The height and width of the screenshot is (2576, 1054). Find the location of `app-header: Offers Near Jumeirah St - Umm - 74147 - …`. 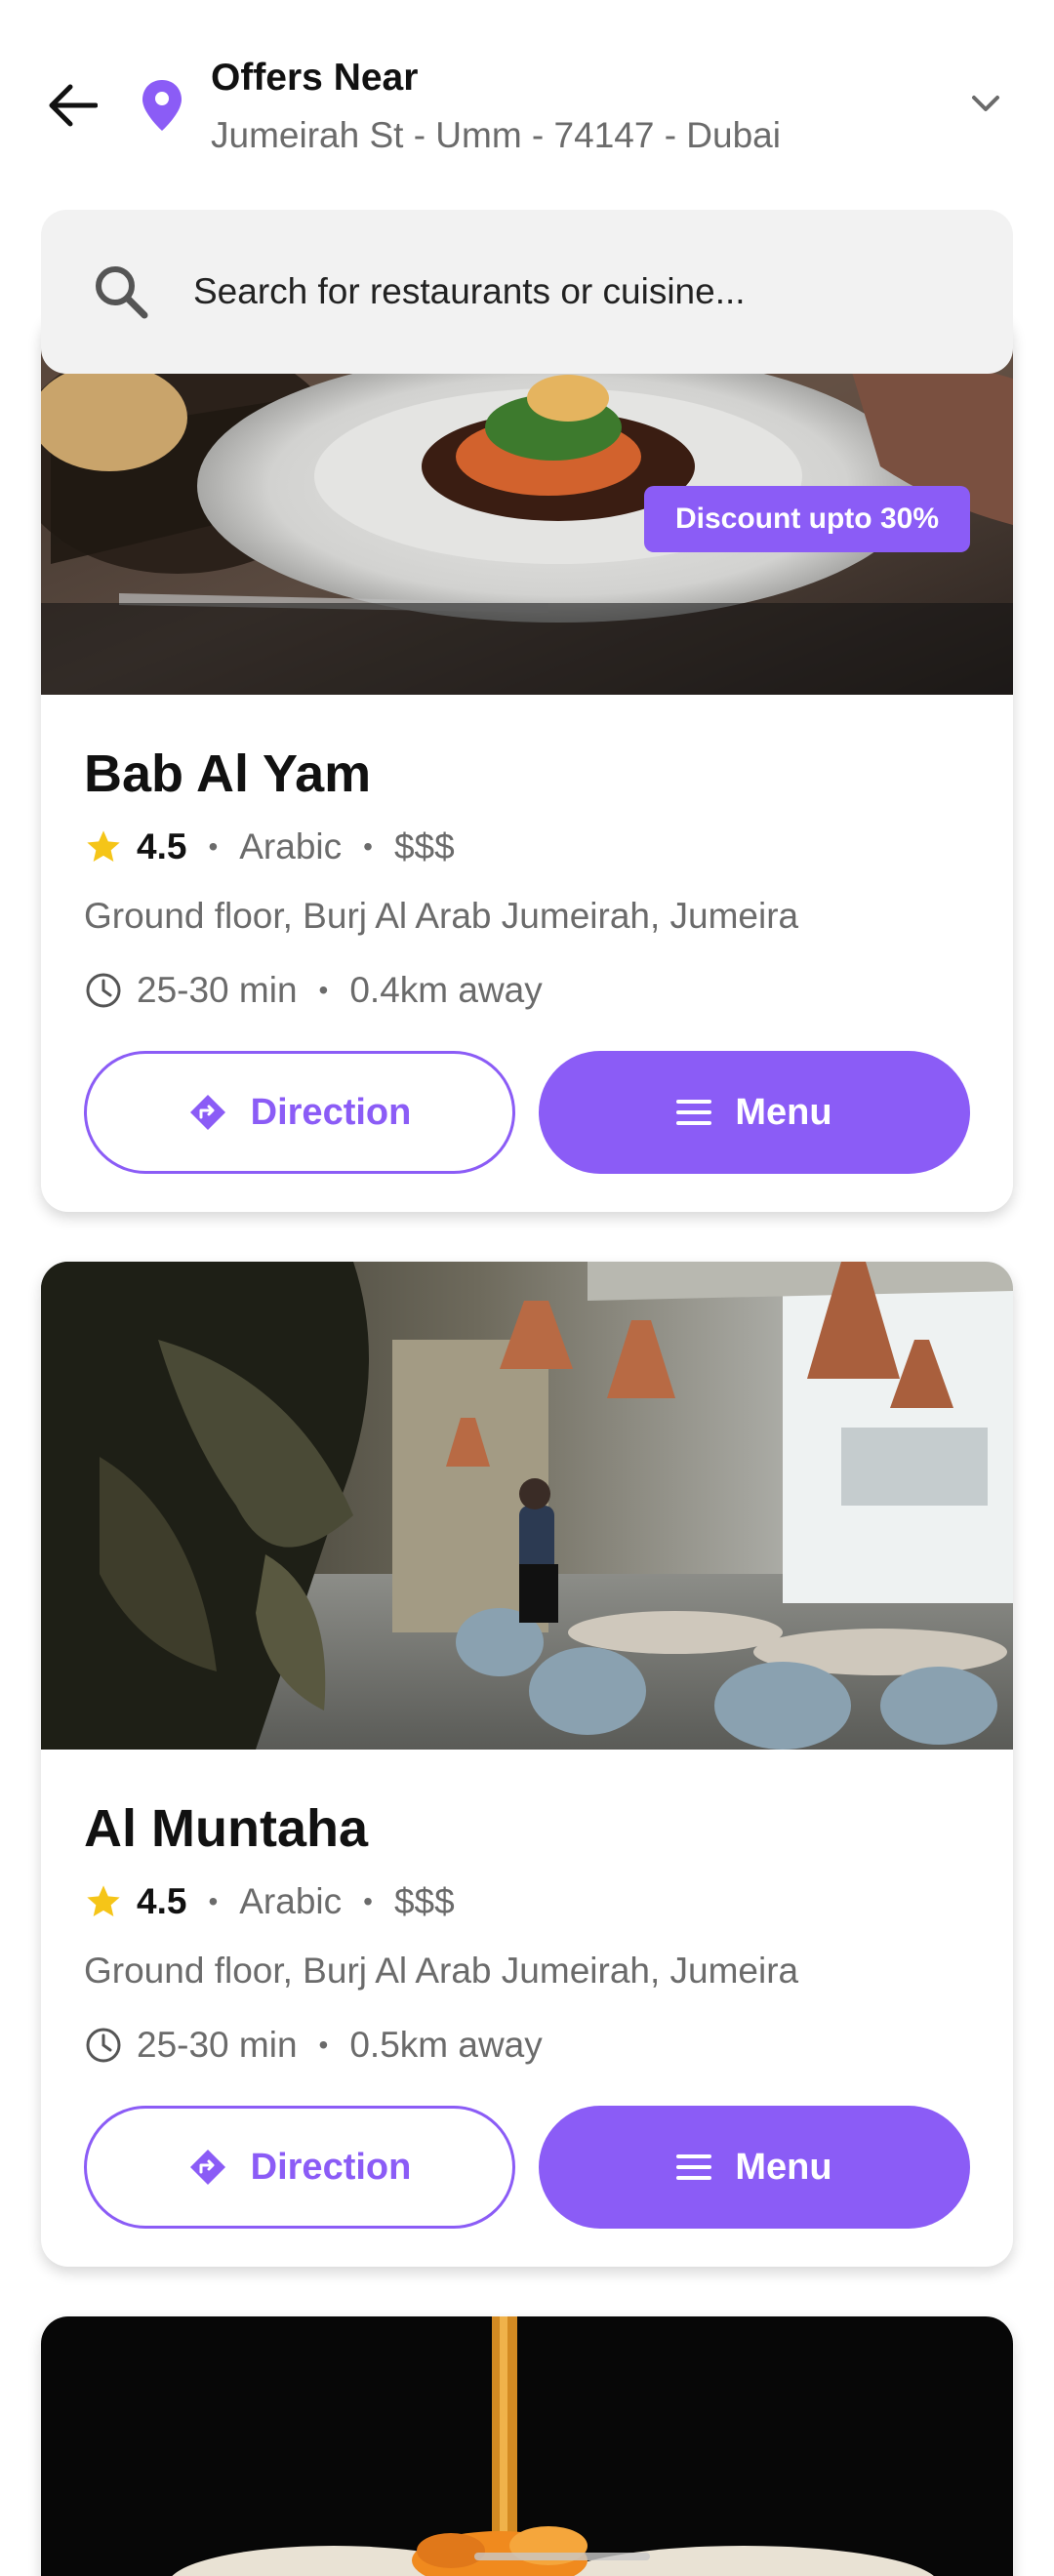

app-header: Offers Near Jumeirah St - Umm - 74147 - … is located at coordinates (527, 97).